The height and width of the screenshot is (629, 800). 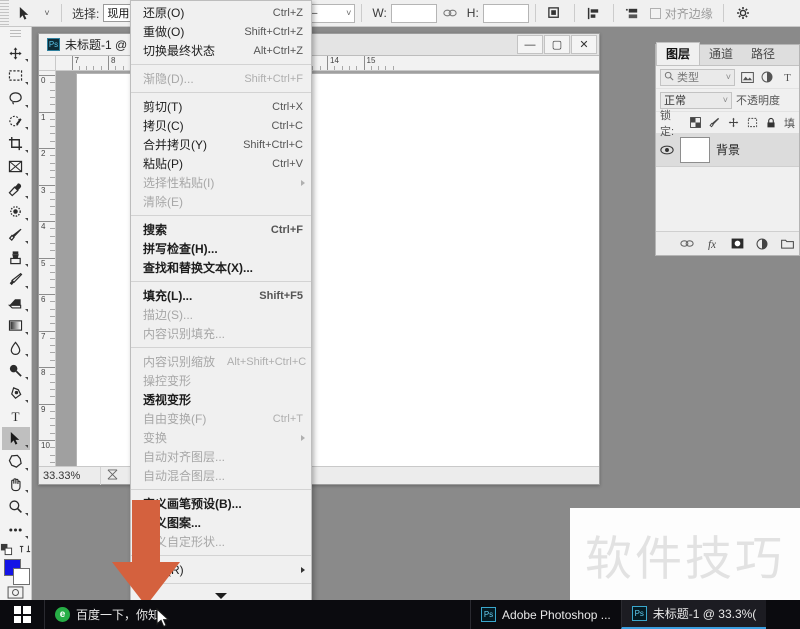 What do you see at coordinates (16, 280) in the screenshot?
I see `tool-history-brush` at bounding box center [16, 280].